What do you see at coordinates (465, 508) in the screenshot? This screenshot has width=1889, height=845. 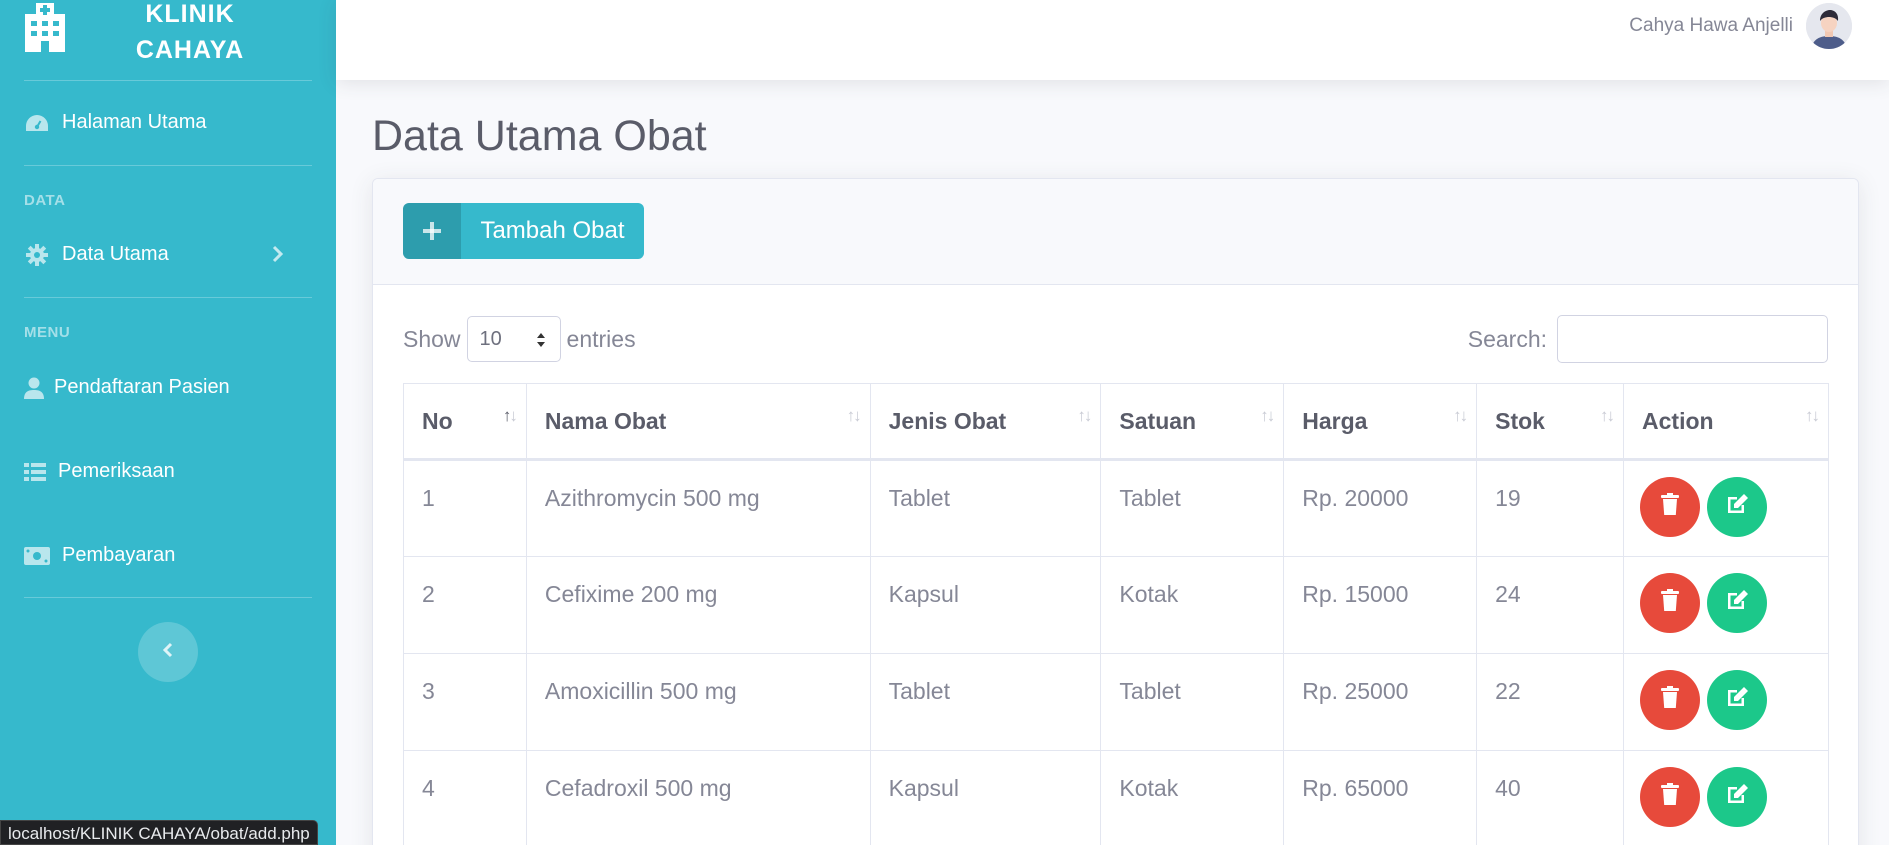 I see `cell-no: 1` at bounding box center [465, 508].